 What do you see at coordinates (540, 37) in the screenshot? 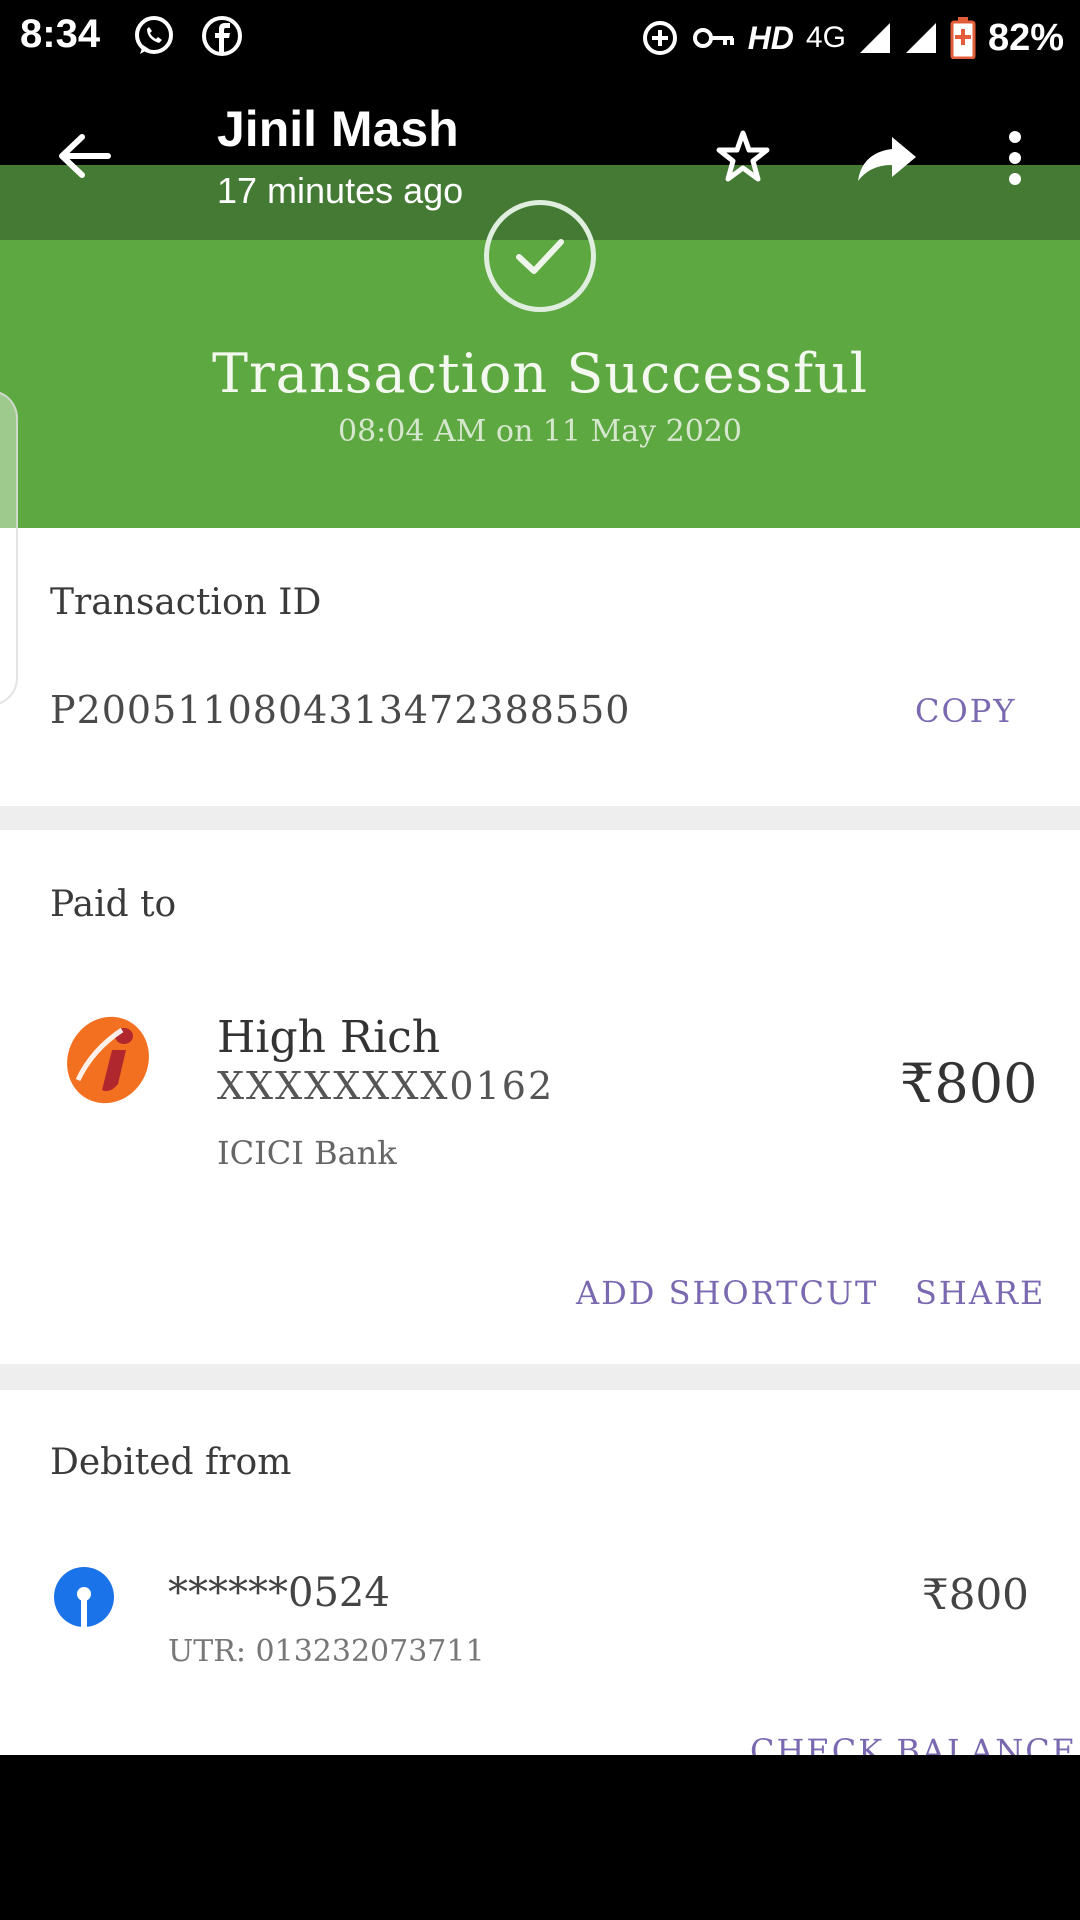
I see `status-bar: 8:34 HD 4G 82%` at bounding box center [540, 37].